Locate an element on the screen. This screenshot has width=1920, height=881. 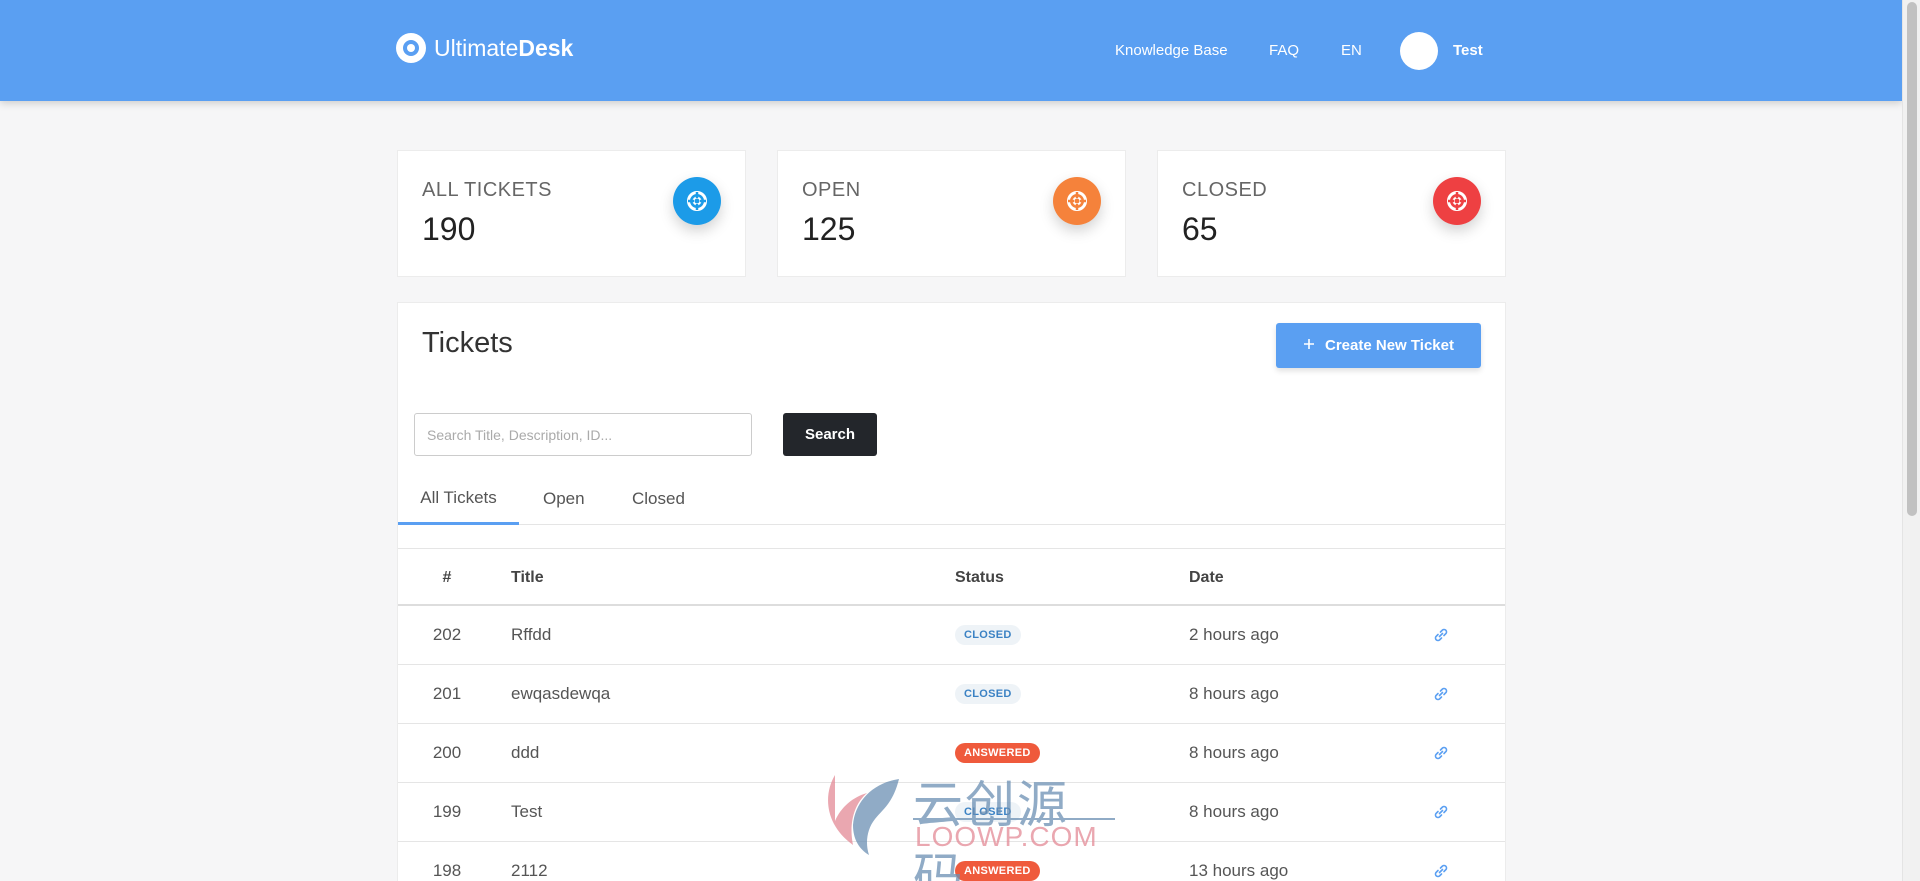
stat-value: 125 is located at coordinates (829, 229).